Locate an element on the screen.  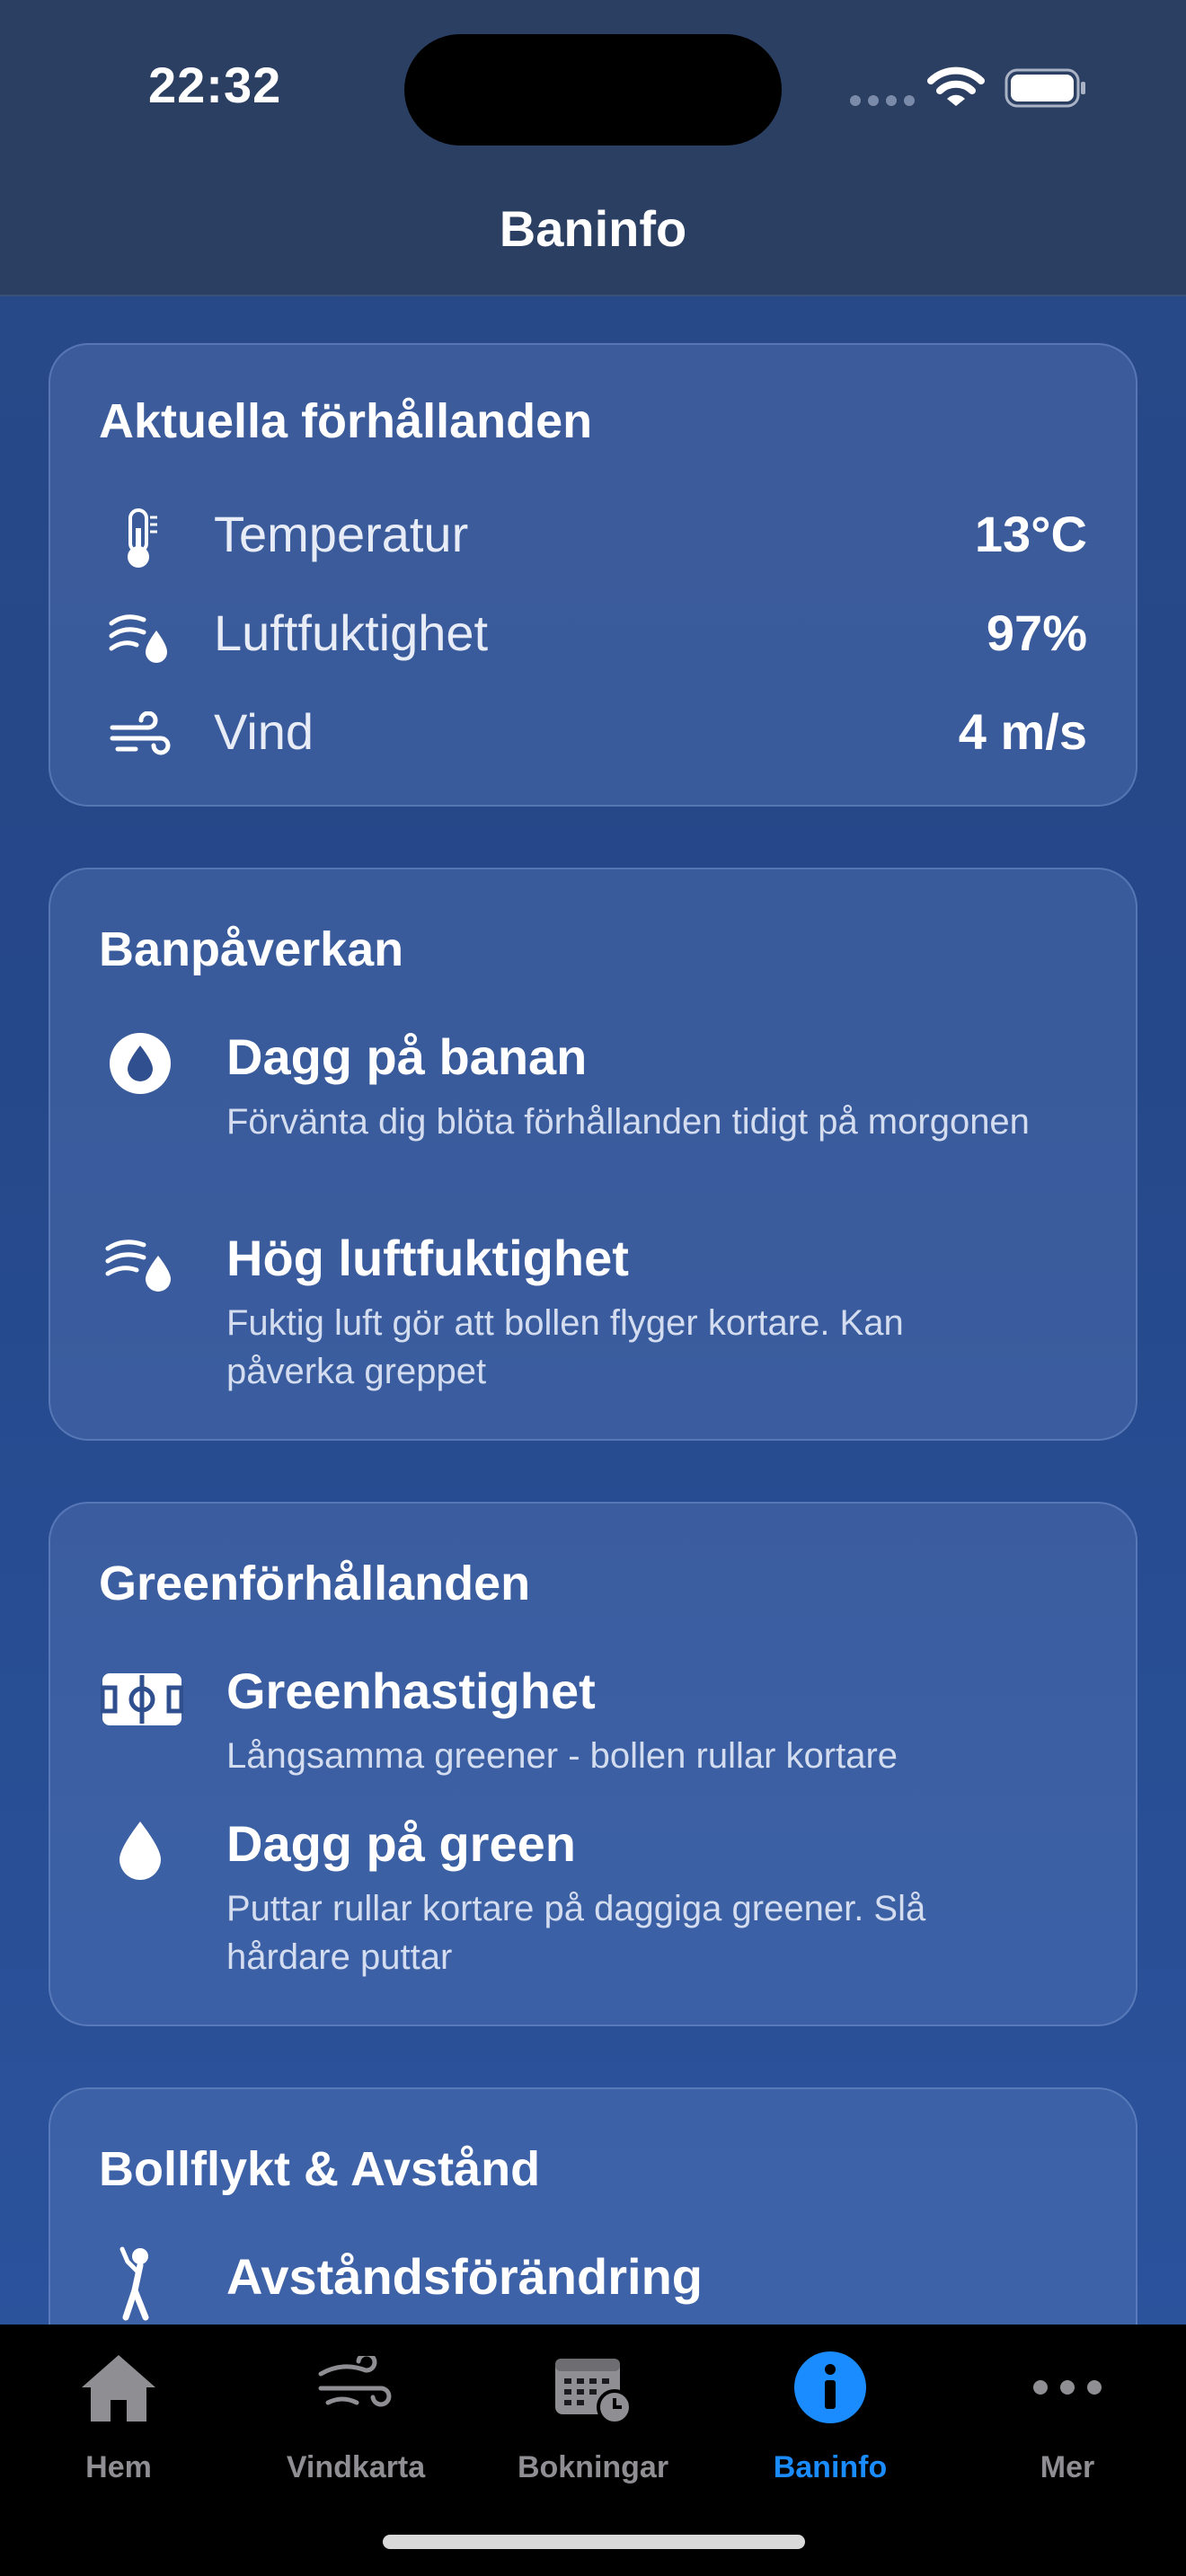
golfer-icon is located at coordinates (140, 2283).